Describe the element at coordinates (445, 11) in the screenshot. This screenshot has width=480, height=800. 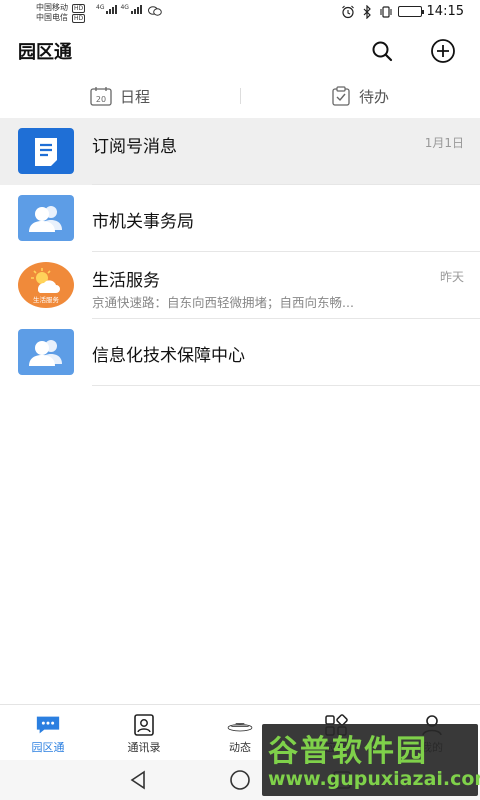
I see `clock: 14:15` at that location.